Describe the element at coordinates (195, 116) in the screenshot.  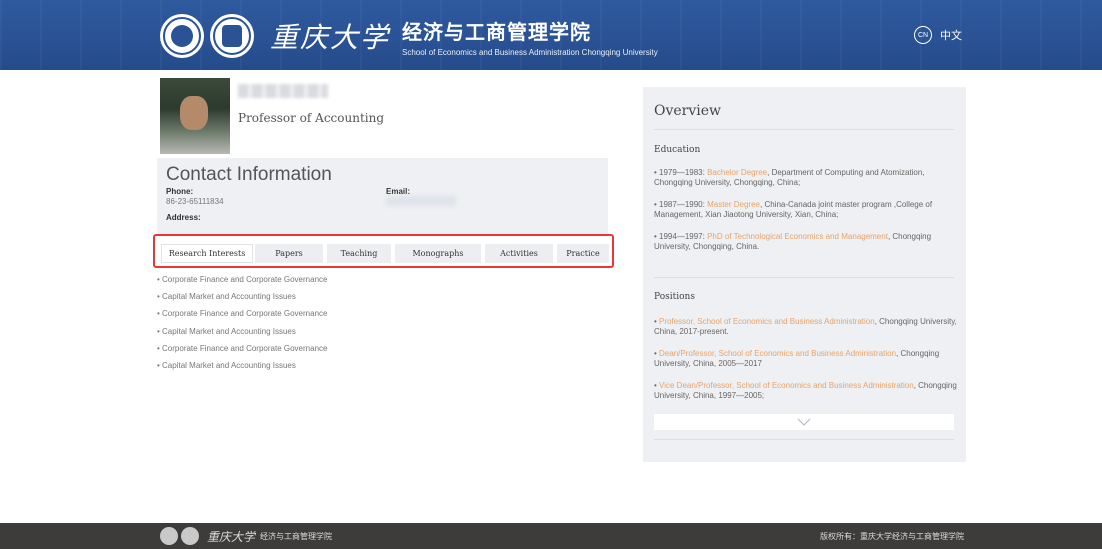
I see `profile-photo` at that location.